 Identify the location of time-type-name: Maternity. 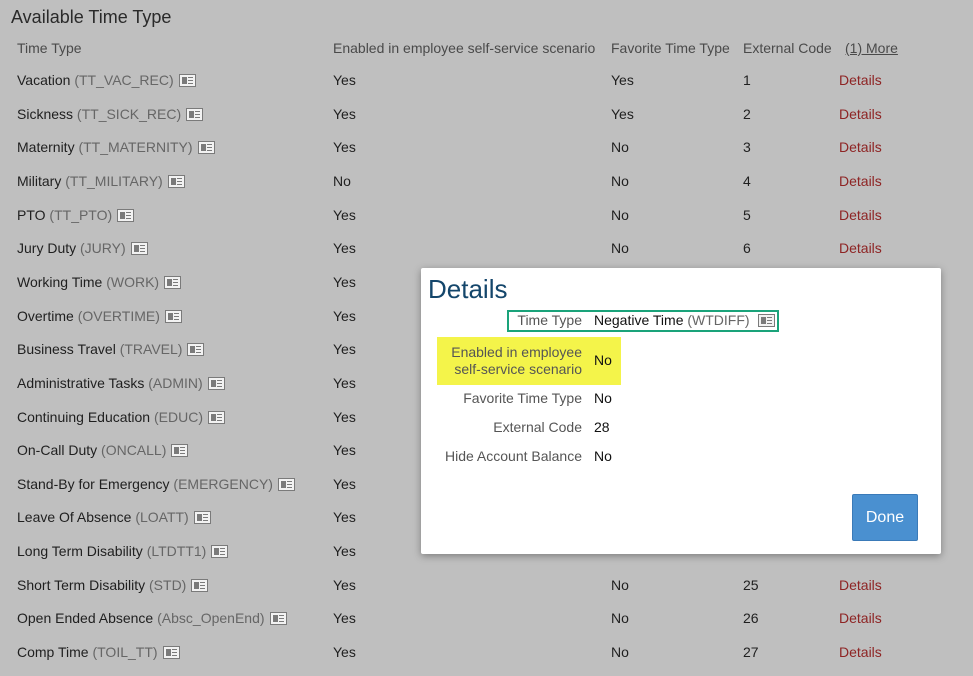
(46, 147).